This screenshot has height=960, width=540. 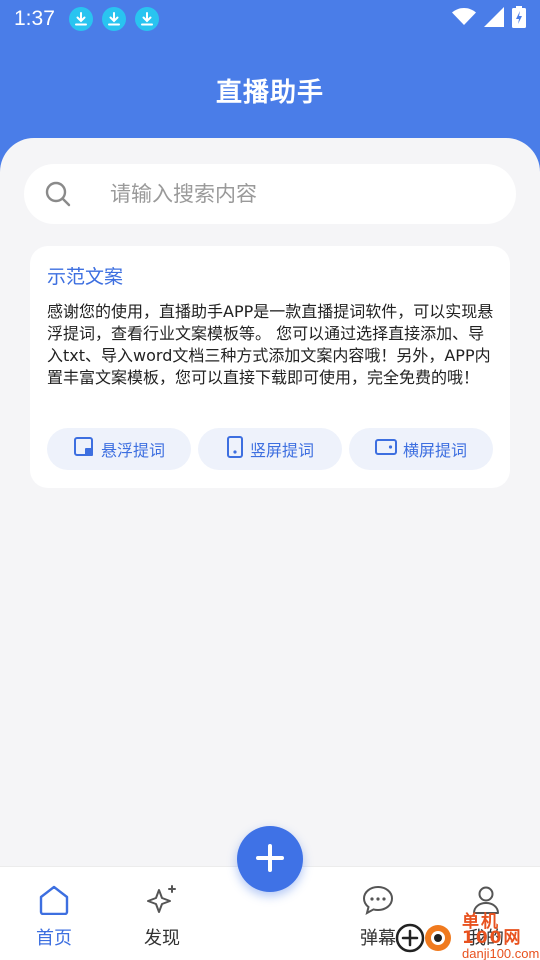 What do you see at coordinates (54, 902) in the screenshot?
I see `home-icon` at bounding box center [54, 902].